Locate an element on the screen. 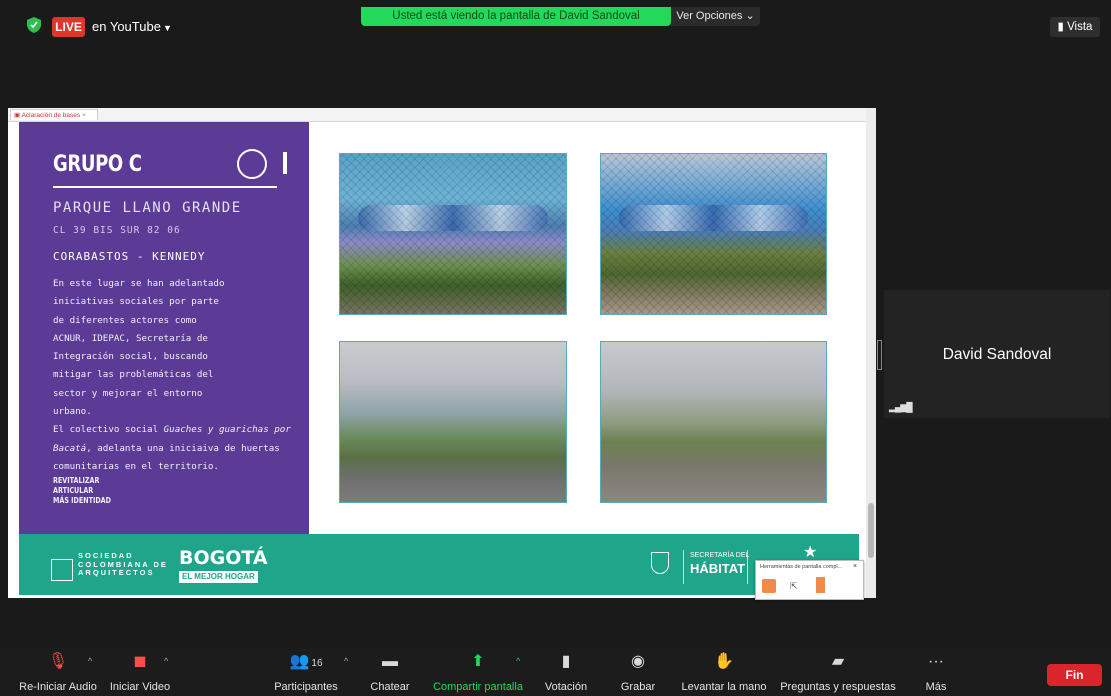 This screenshot has height=696, width=1111. description-line: iniciativas sociales por parte is located at coordinates (136, 302).